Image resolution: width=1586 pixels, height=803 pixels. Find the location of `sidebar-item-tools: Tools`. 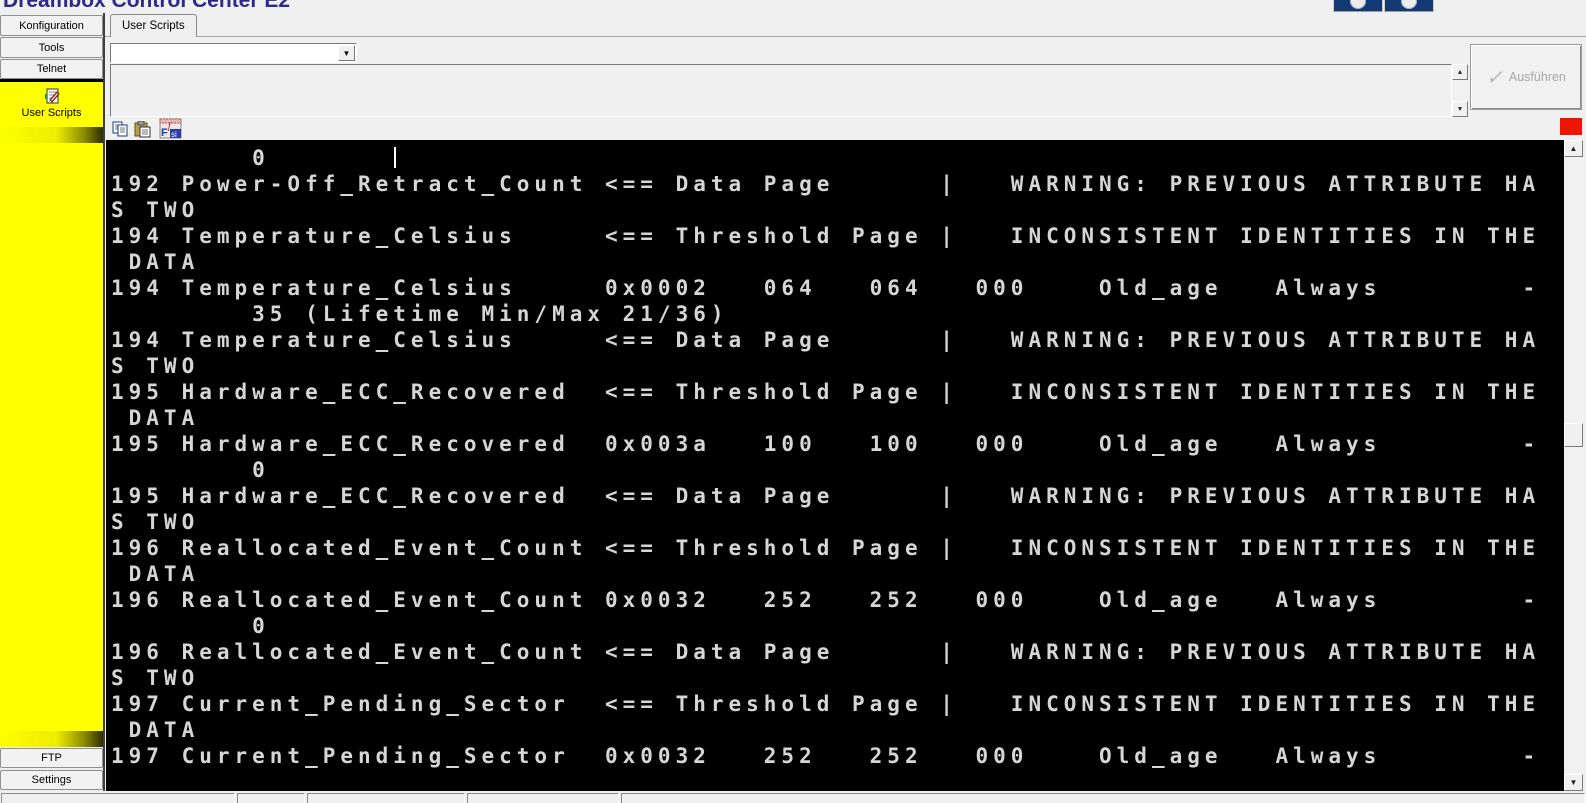

sidebar-item-tools: Tools is located at coordinates (51, 47).